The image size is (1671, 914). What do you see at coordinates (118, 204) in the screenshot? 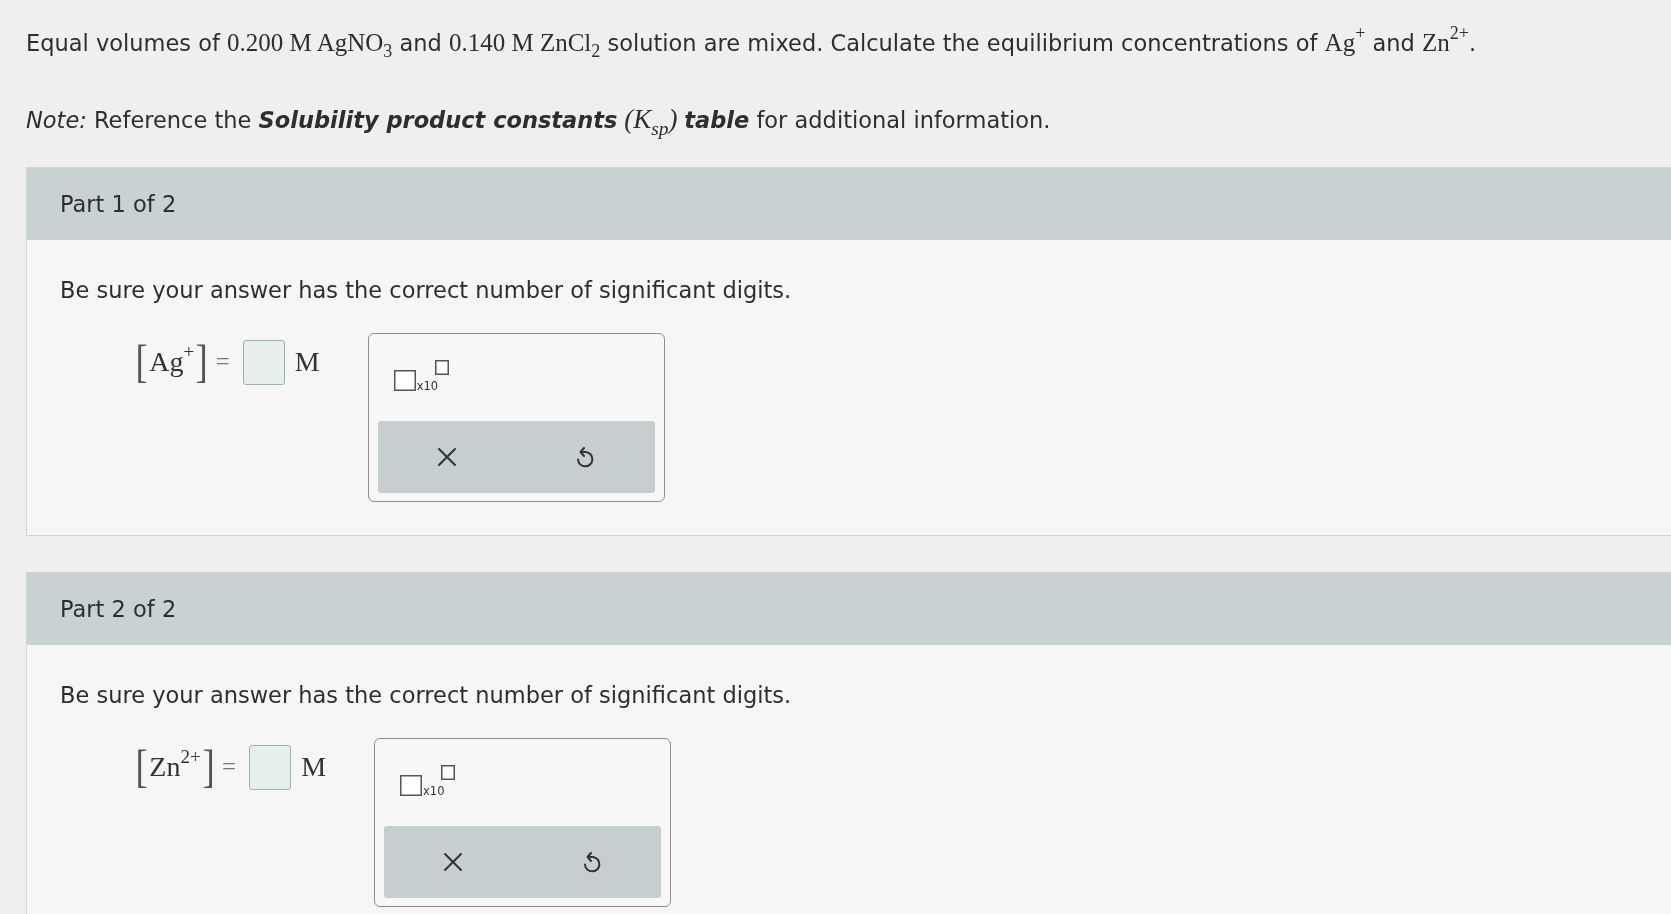
I see `part-title: Part 1 of 2` at bounding box center [118, 204].